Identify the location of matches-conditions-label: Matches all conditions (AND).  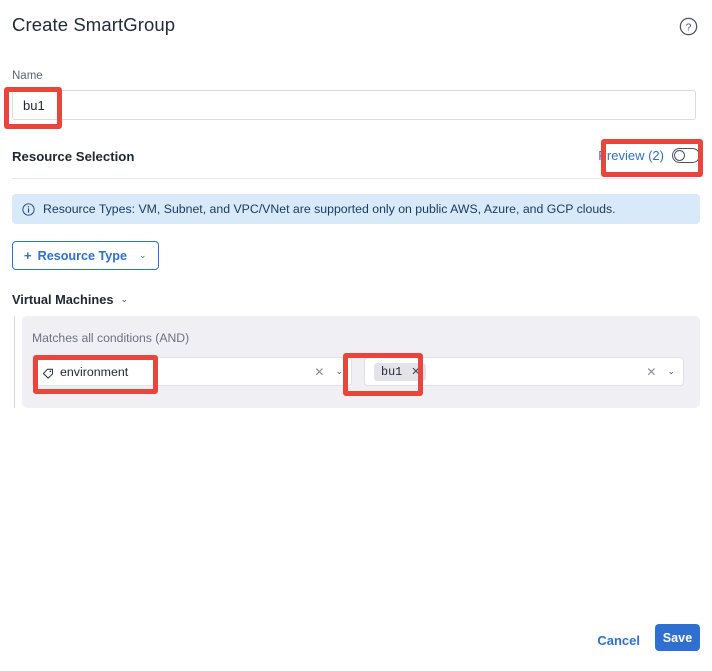
(111, 338).